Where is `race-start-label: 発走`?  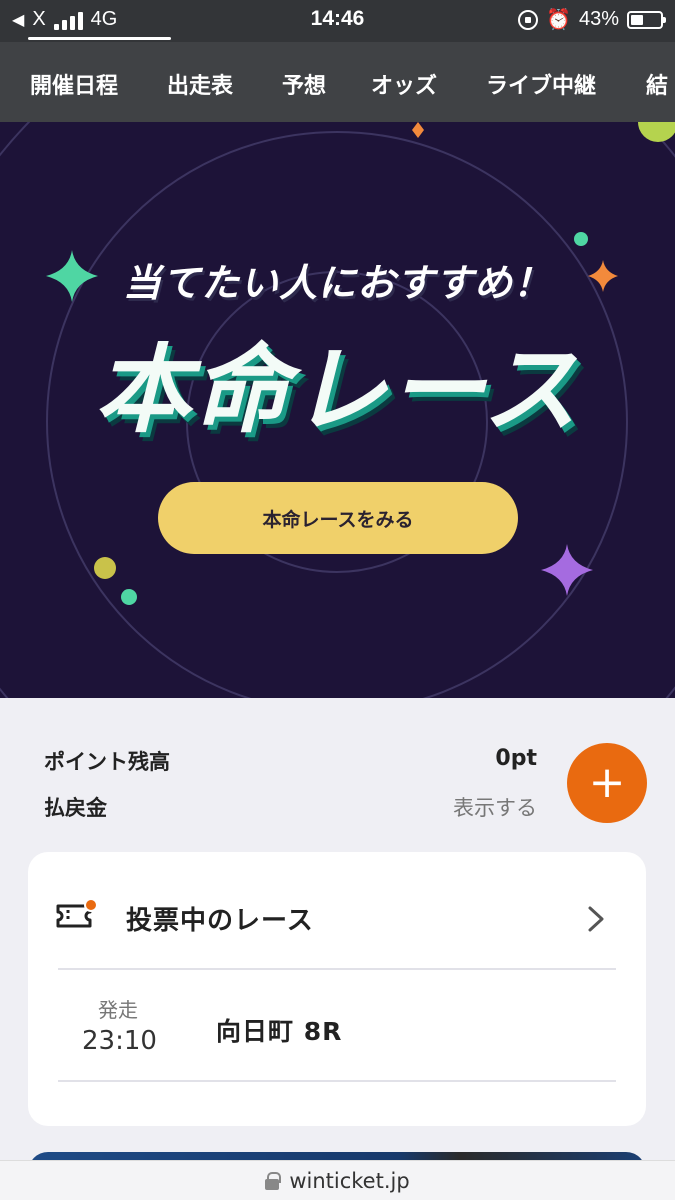 race-start-label: 発走 is located at coordinates (118, 1010).